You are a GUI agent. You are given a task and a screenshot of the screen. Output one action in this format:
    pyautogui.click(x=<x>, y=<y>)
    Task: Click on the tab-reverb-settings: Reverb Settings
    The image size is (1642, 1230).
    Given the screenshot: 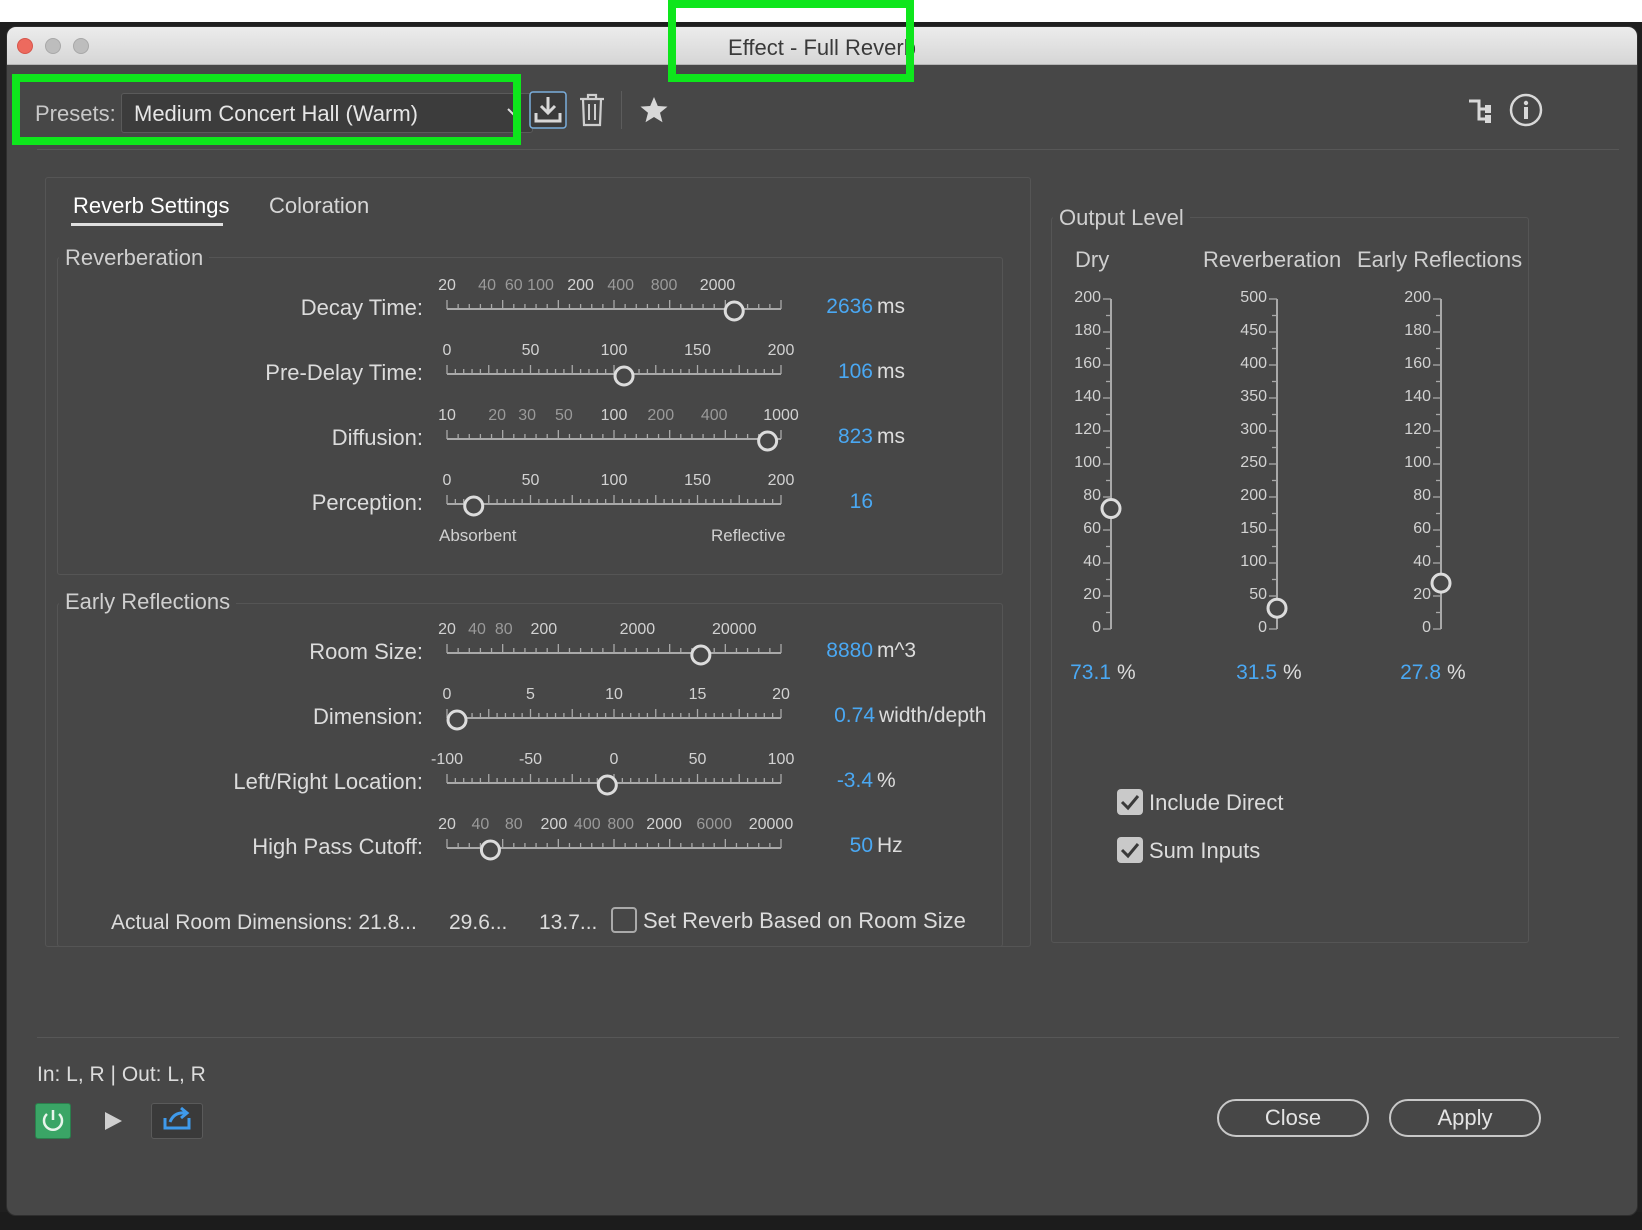 What is the action you would take?
    pyautogui.click(x=151, y=206)
    